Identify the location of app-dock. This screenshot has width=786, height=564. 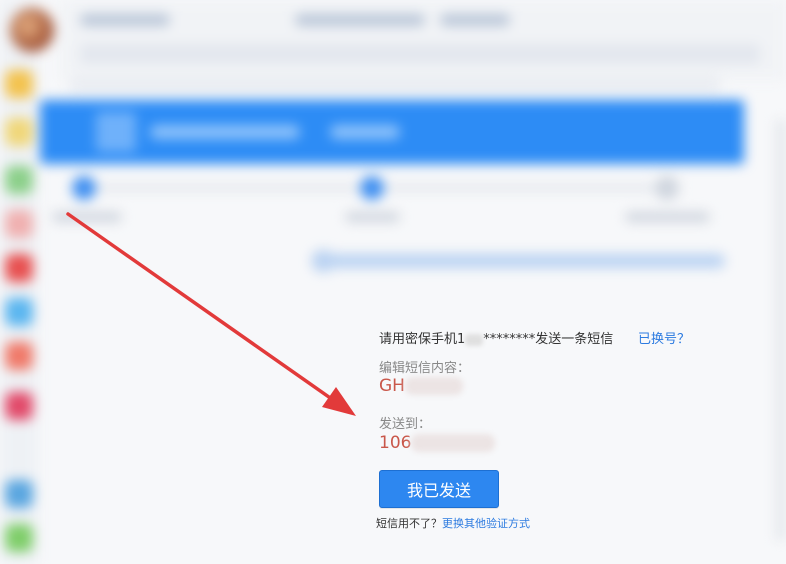
(19, 282).